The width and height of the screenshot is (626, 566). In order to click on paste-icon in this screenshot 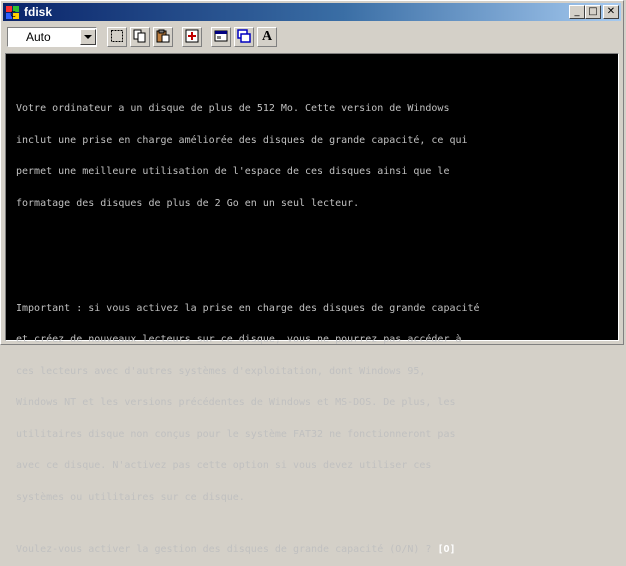, I will do `click(163, 37)`.